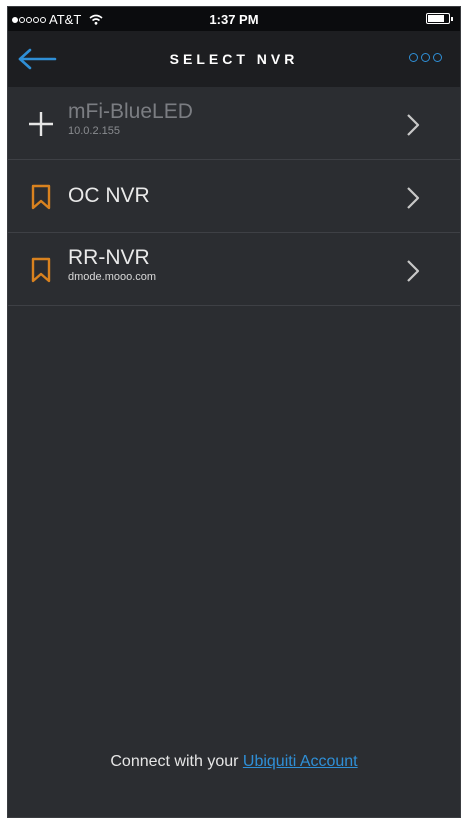 The image size is (467, 823). I want to click on item-text: mFi-BlueLED 10.0.2.155, so click(130, 118).